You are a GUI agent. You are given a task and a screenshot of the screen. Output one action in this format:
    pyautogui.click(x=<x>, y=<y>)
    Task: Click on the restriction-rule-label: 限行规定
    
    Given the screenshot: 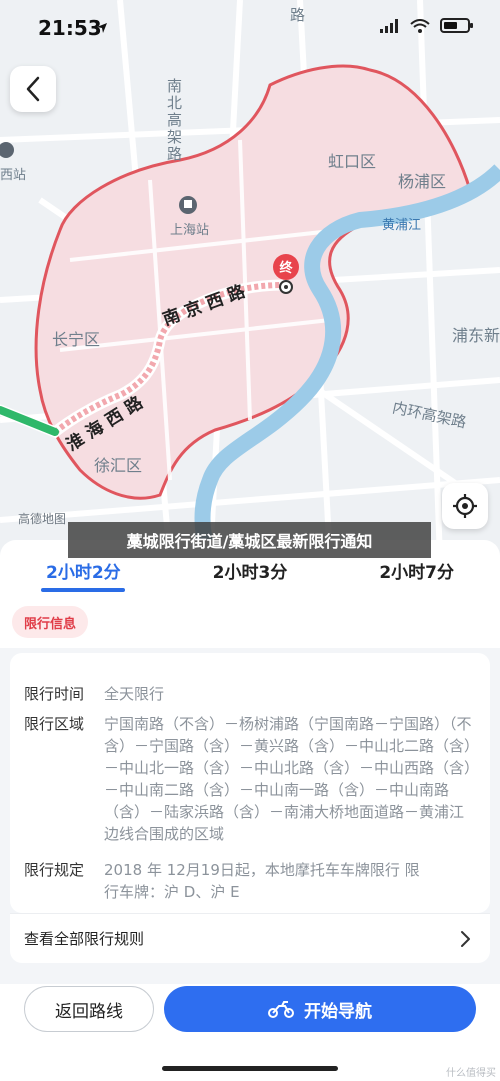 What is the action you would take?
    pyautogui.click(x=54, y=870)
    